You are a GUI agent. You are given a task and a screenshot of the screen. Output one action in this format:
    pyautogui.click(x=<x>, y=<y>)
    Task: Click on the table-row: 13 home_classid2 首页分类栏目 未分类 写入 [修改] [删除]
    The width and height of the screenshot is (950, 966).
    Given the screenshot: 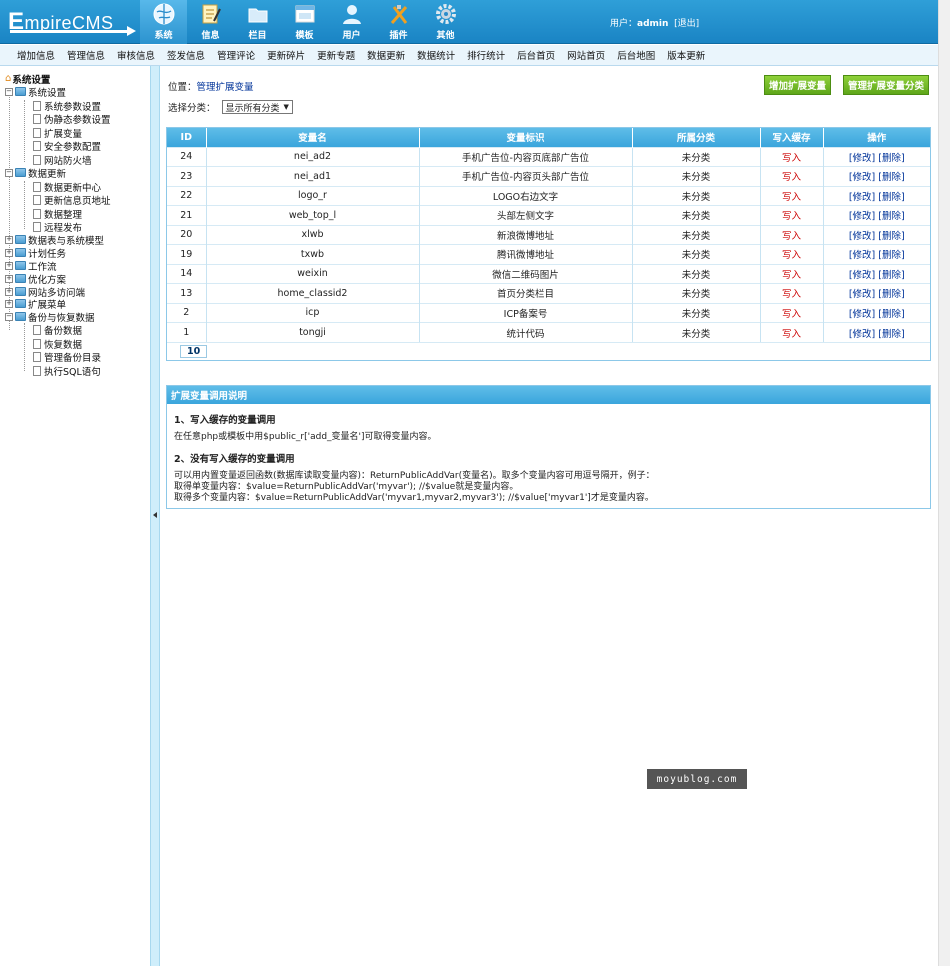 What is the action you would take?
    pyautogui.click(x=548, y=293)
    